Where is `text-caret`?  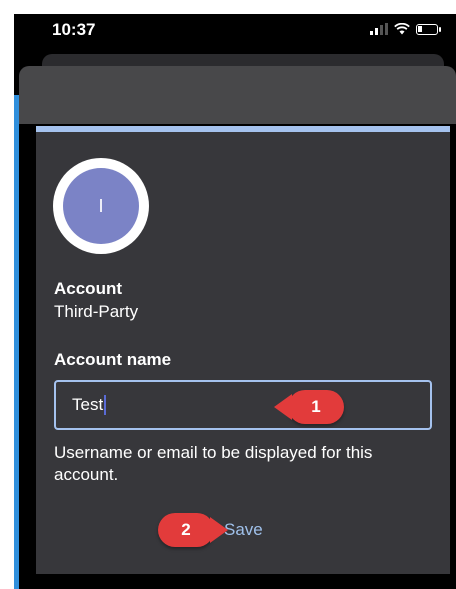
text-caret is located at coordinates (105, 405).